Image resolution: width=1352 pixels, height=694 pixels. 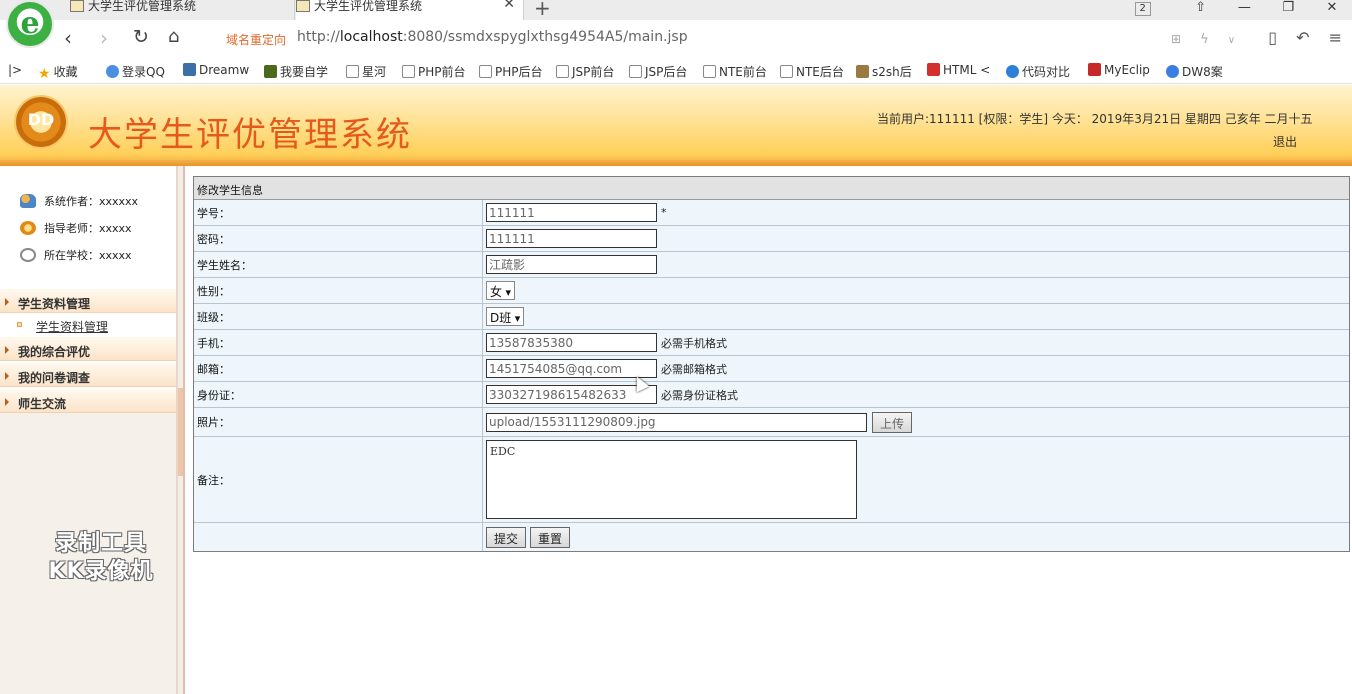 I want to click on bookmark-item: 代码对比, so click(x=1038, y=71).